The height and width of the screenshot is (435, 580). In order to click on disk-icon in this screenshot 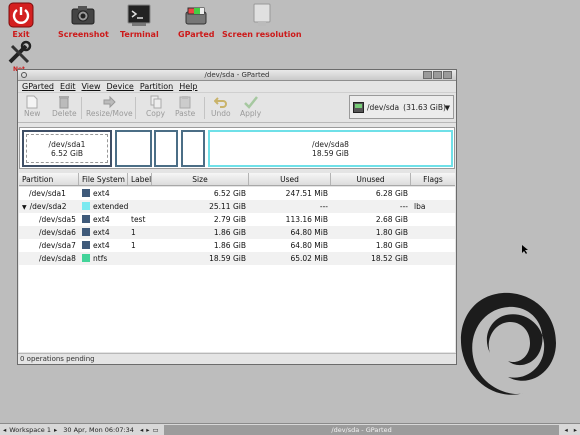, I will do `click(358, 107)`.